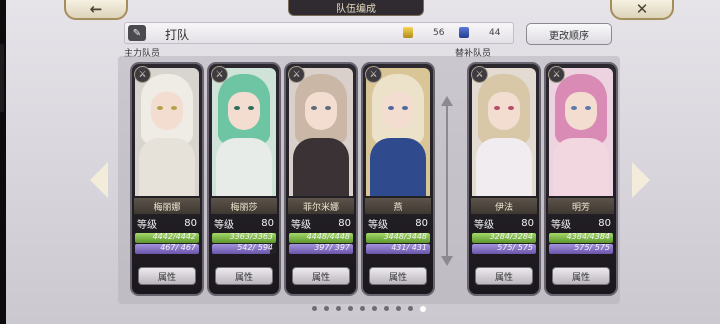 This screenshot has height=324, width=720. I want to click on hp-bar: 3448/3448, so click(398, 238).